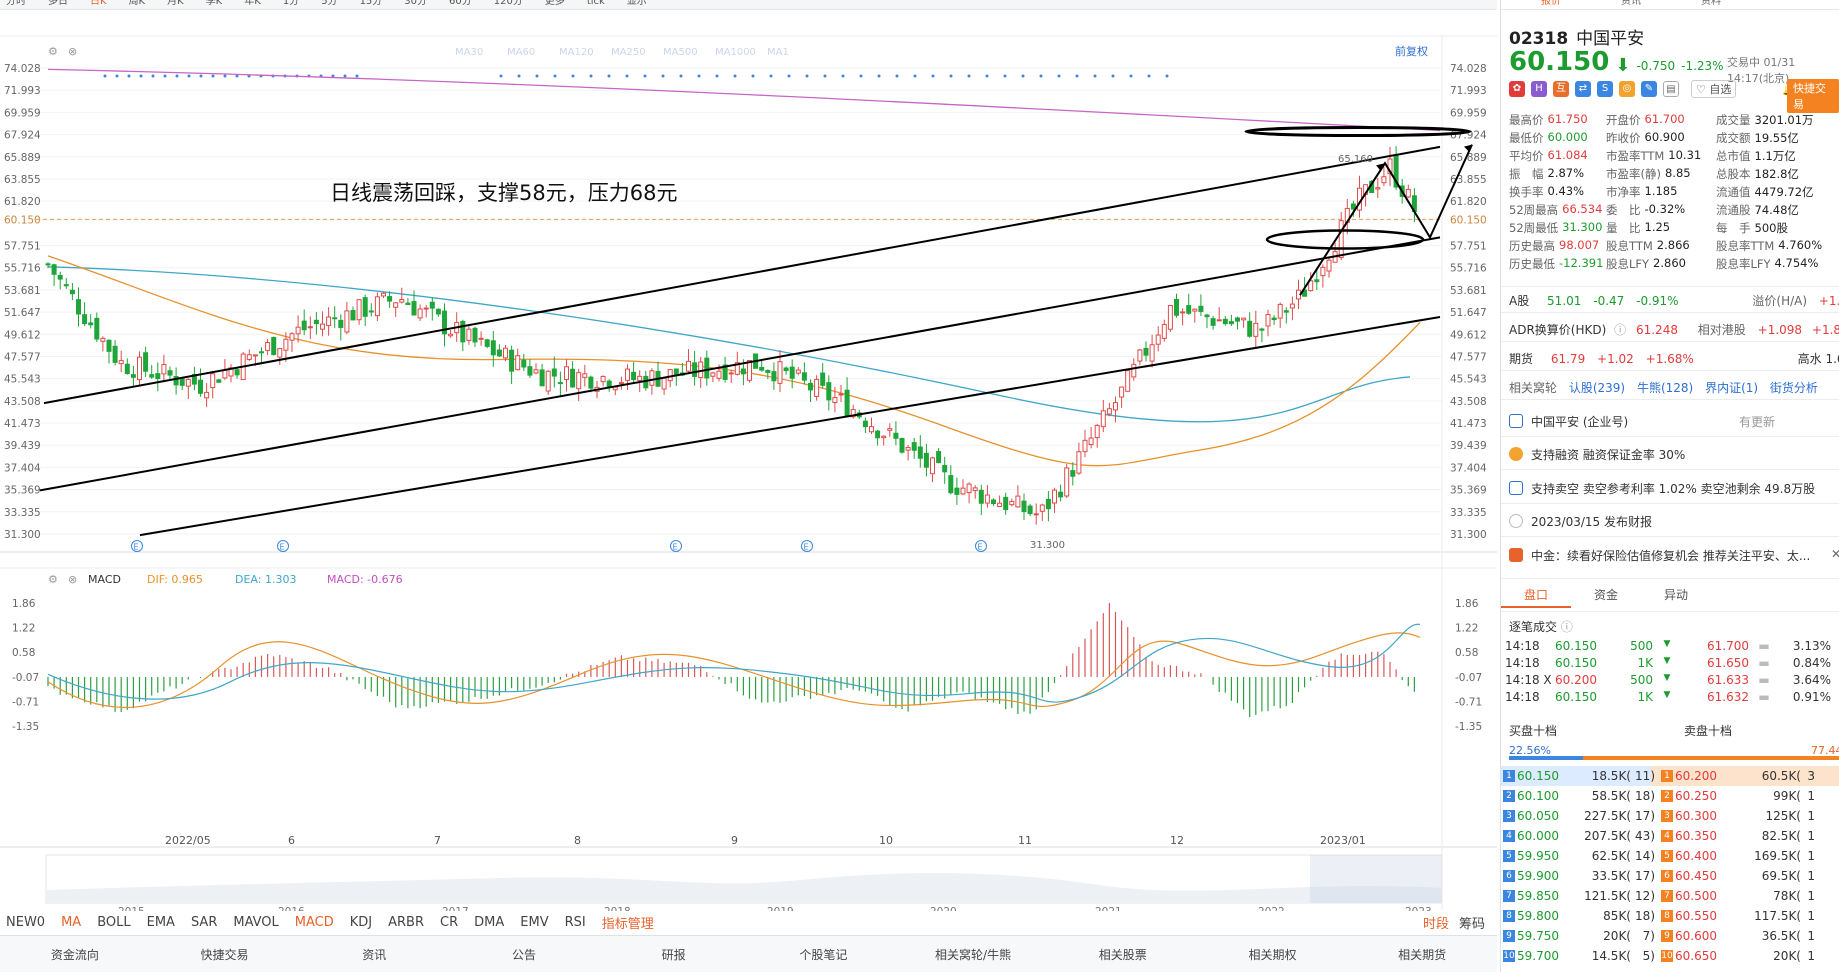 Image resolution: width=1839 pixels, height=972 pixels. Describe the element at coordinates (1661, 157) in the screenshot. I see `stat-cell: 市盈率TTM 10.31` at that location.